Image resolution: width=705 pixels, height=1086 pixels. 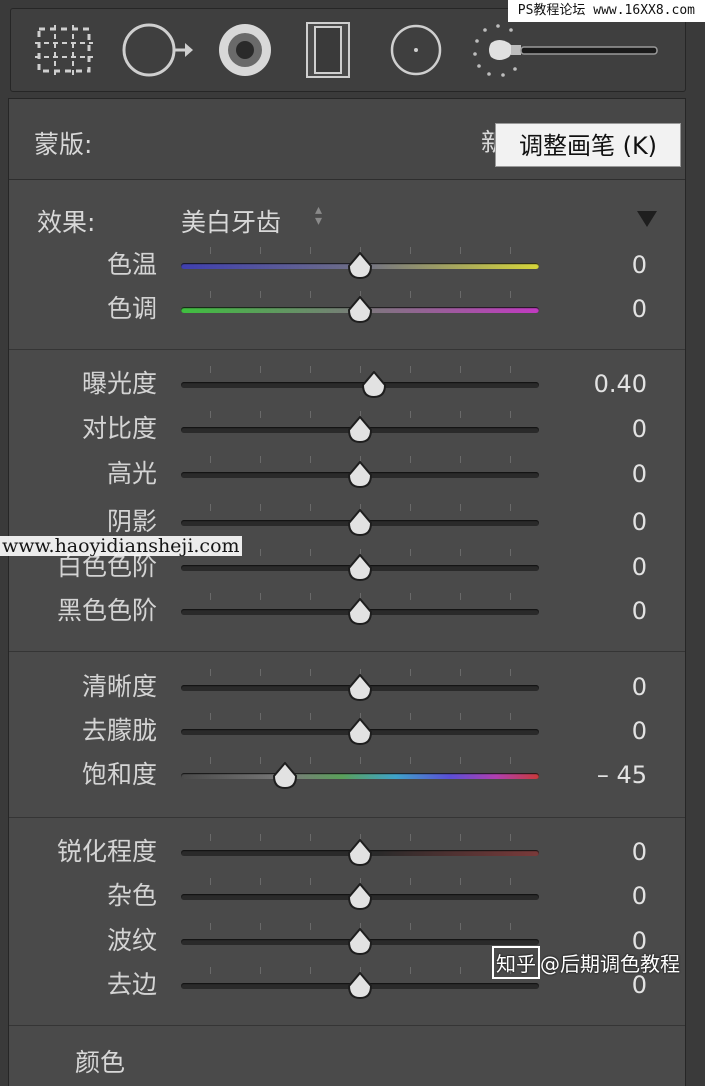 What do you see at coordinates (622, 775) in the screenshot?
I see `slider-value: – 45` at bounding box center [622, 775].